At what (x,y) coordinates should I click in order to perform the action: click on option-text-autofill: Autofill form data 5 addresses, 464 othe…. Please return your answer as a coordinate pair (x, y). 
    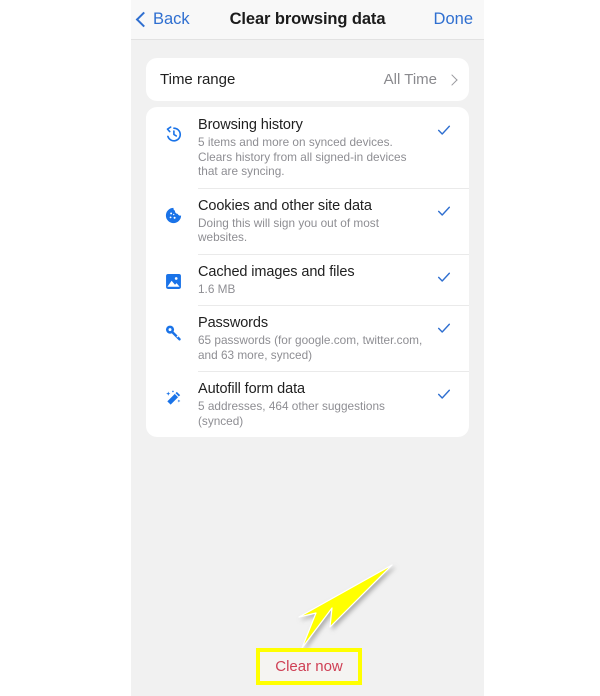
    Looking at the image, I should click on (309, 404).